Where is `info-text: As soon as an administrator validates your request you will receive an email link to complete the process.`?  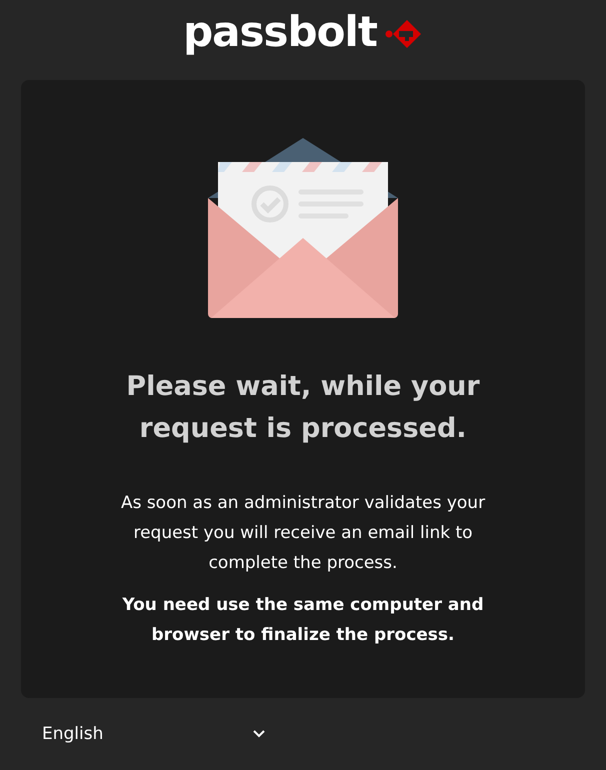
info-text: As soon as an administrator validates your request you will receive an email link to complete the process. is located at coordinates (303, 533).